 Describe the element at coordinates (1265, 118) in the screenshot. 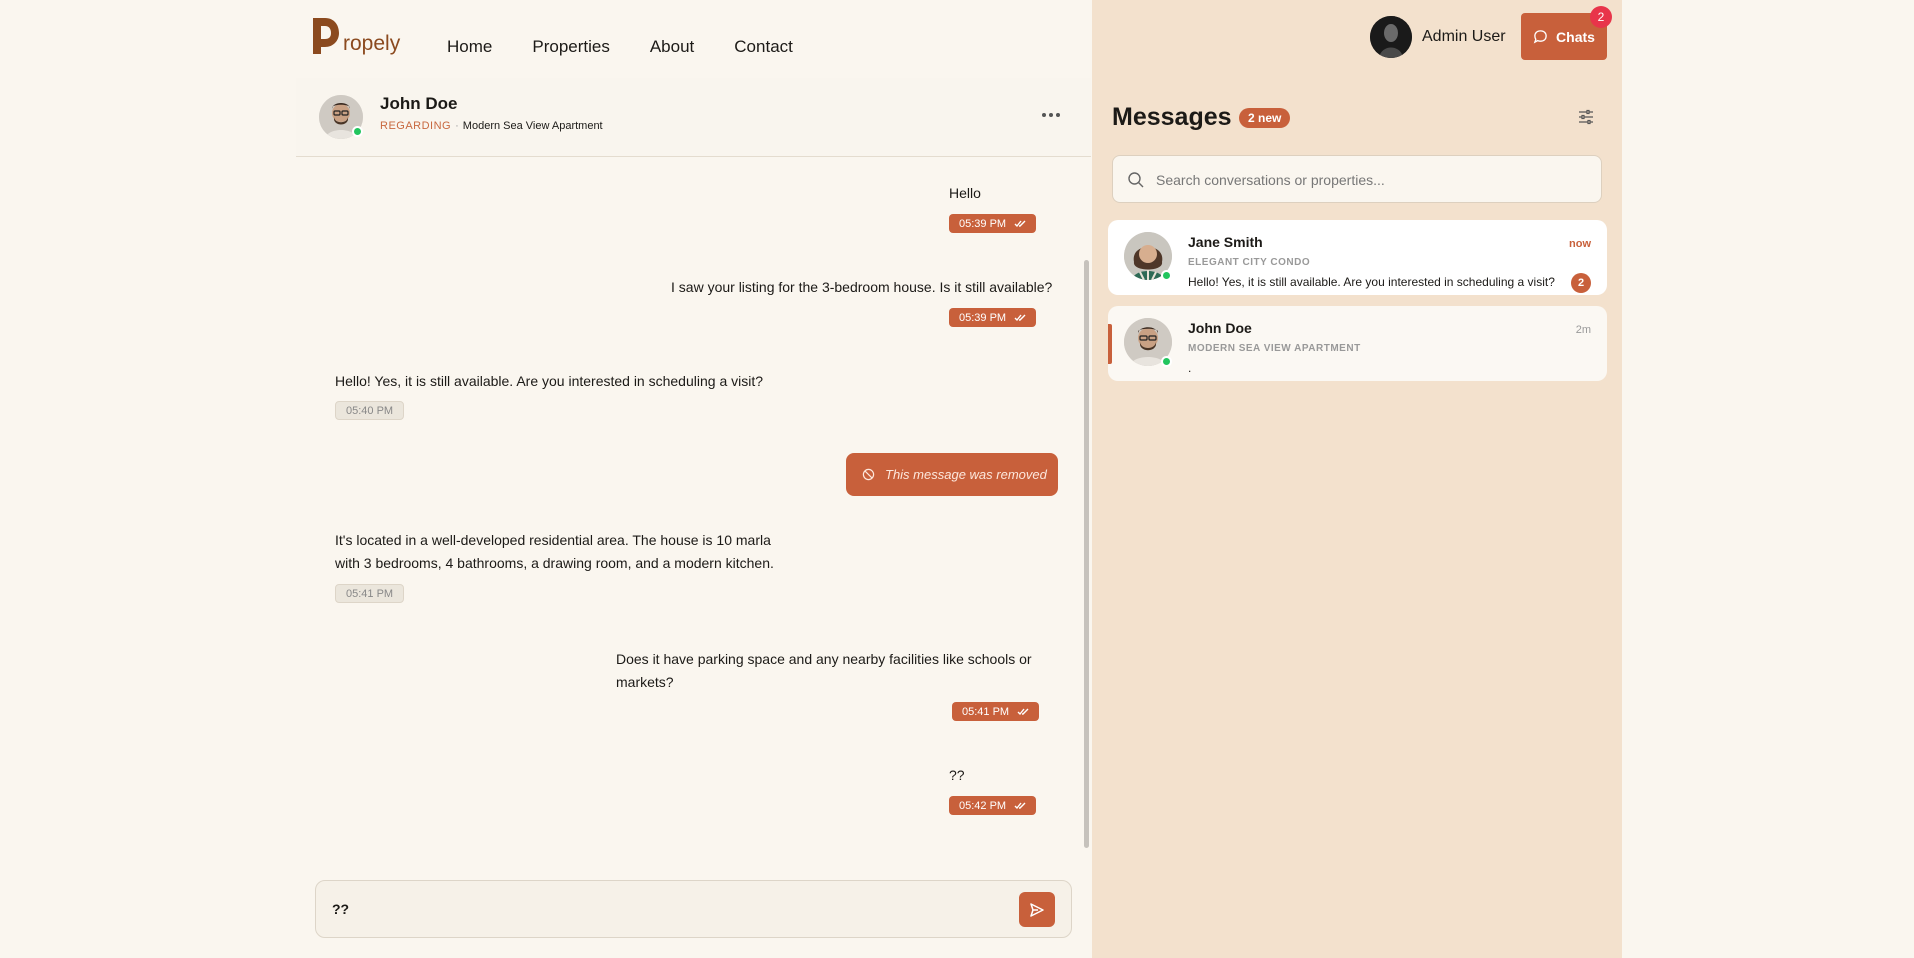

I see `new-count-badge: 2 new` at that location.